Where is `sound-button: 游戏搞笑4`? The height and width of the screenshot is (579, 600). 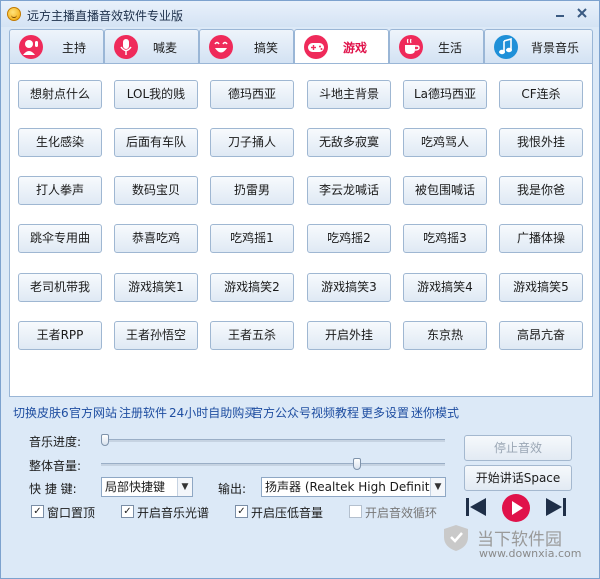
sound-button: 游戏搞笑4 is located at coordinates (445, 287).